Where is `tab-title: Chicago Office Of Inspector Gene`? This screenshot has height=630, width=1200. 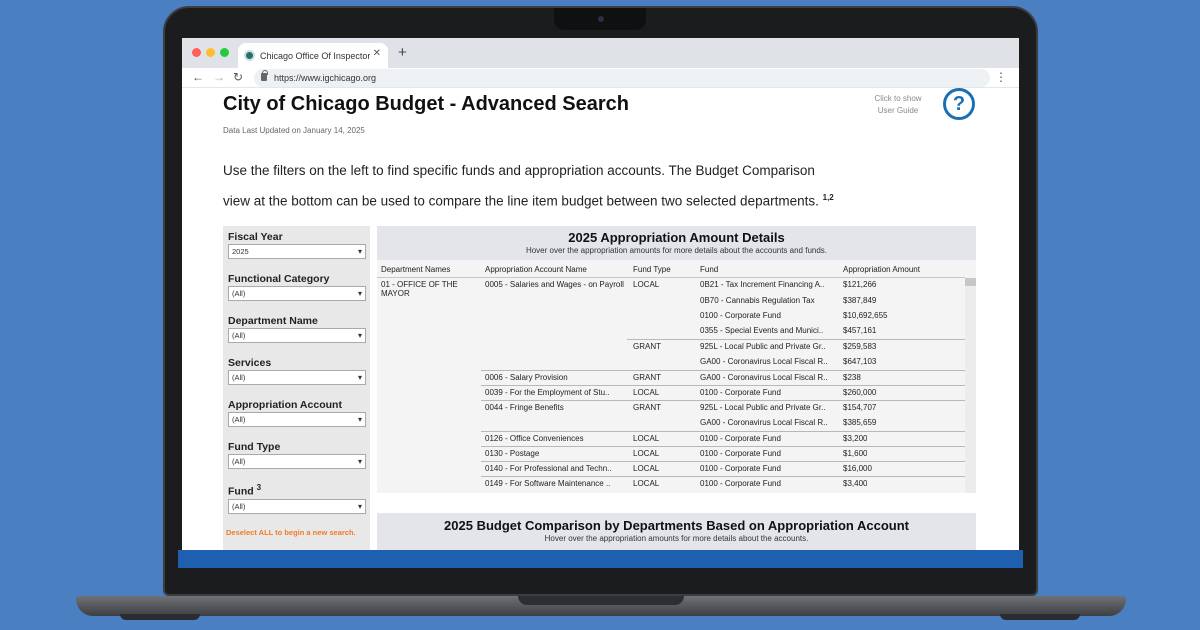 tab-title: Chicago Office Of Inspector Gene is located at coordinates (315, 55).